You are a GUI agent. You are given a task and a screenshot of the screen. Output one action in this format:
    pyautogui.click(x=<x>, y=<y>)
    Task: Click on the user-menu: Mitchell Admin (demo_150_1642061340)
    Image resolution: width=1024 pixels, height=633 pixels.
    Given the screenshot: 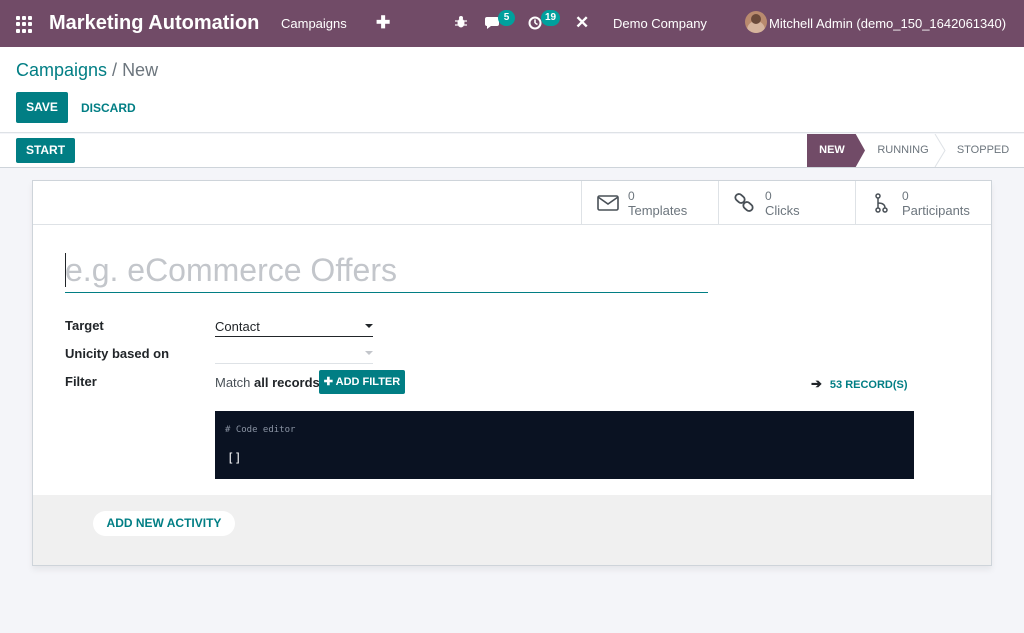 What is the action you would take?
    pyautogui.click(x=887, y=23)
    